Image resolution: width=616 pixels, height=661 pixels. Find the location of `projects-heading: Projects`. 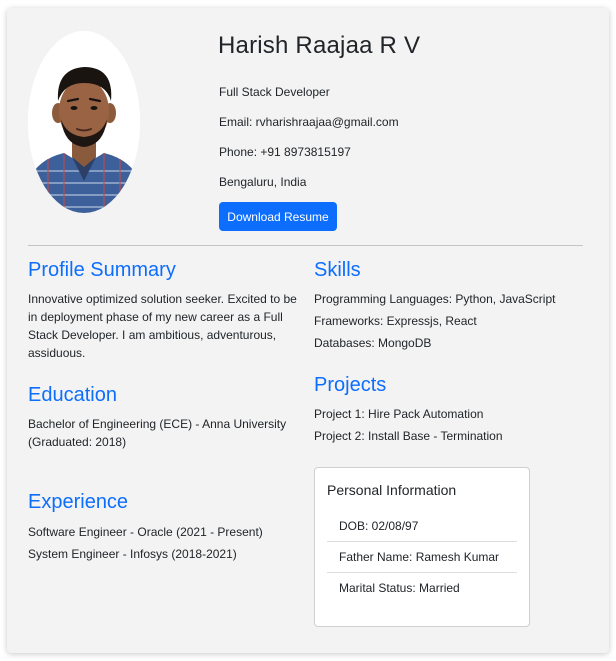

projects-heading: Projects is located at coordinates (350, 385).